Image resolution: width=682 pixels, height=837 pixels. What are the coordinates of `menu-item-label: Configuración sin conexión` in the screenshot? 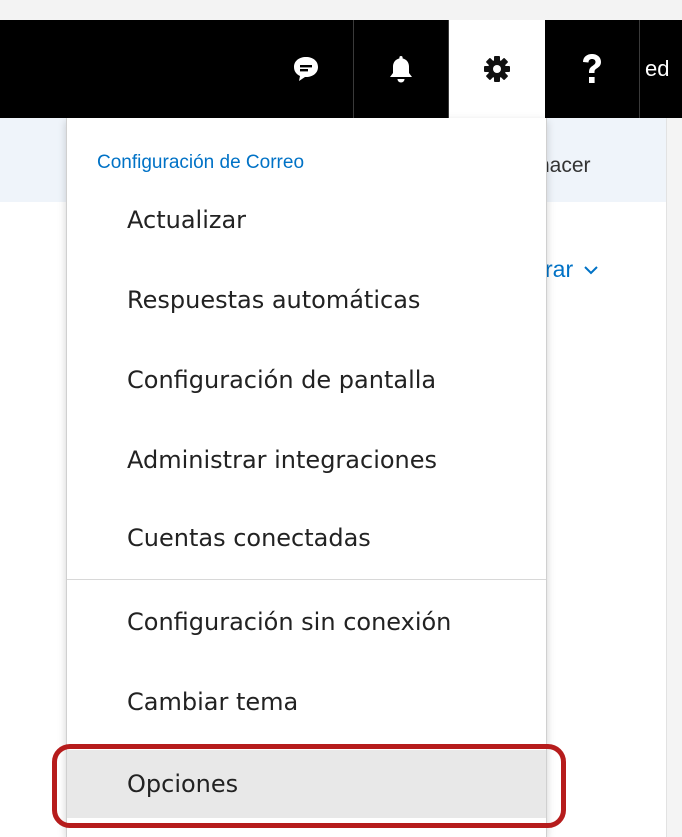 It's located at (289, 622).